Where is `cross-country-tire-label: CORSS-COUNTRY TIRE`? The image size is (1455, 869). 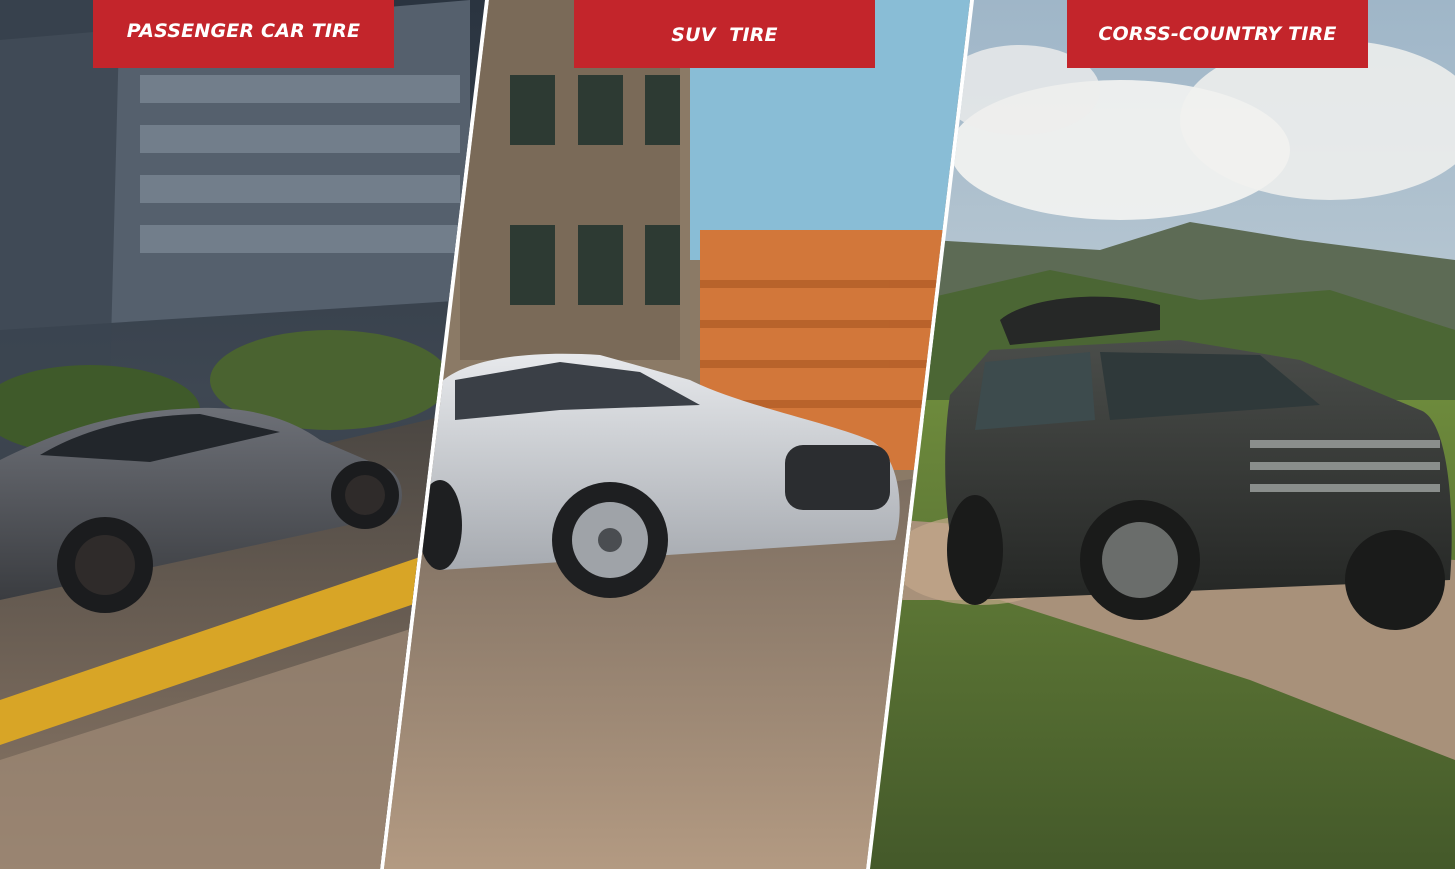
cross-country-tire-label: CORSS-COUNTRY TIRE is located at coordinates (1217, 34).